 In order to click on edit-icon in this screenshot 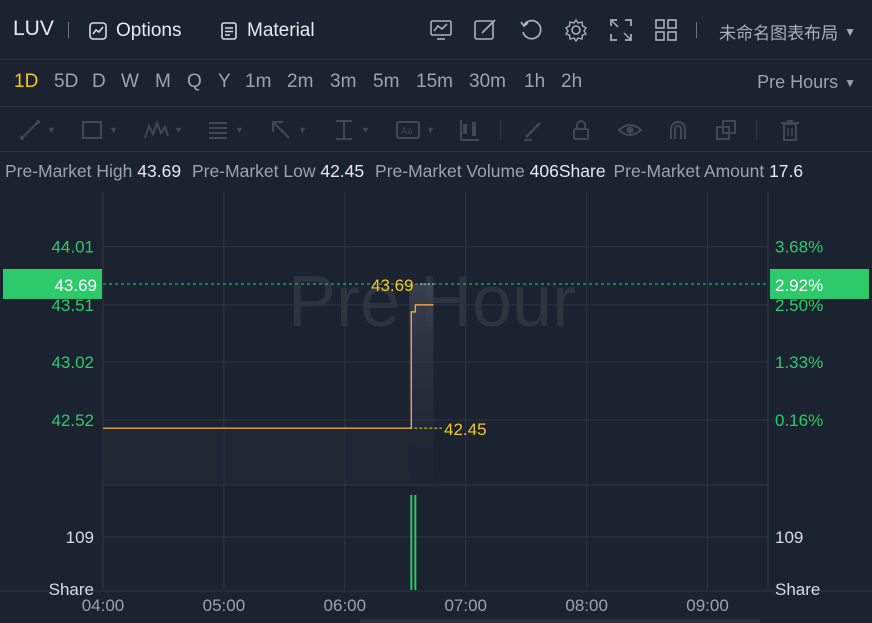, I will do `click(485, 30)`.